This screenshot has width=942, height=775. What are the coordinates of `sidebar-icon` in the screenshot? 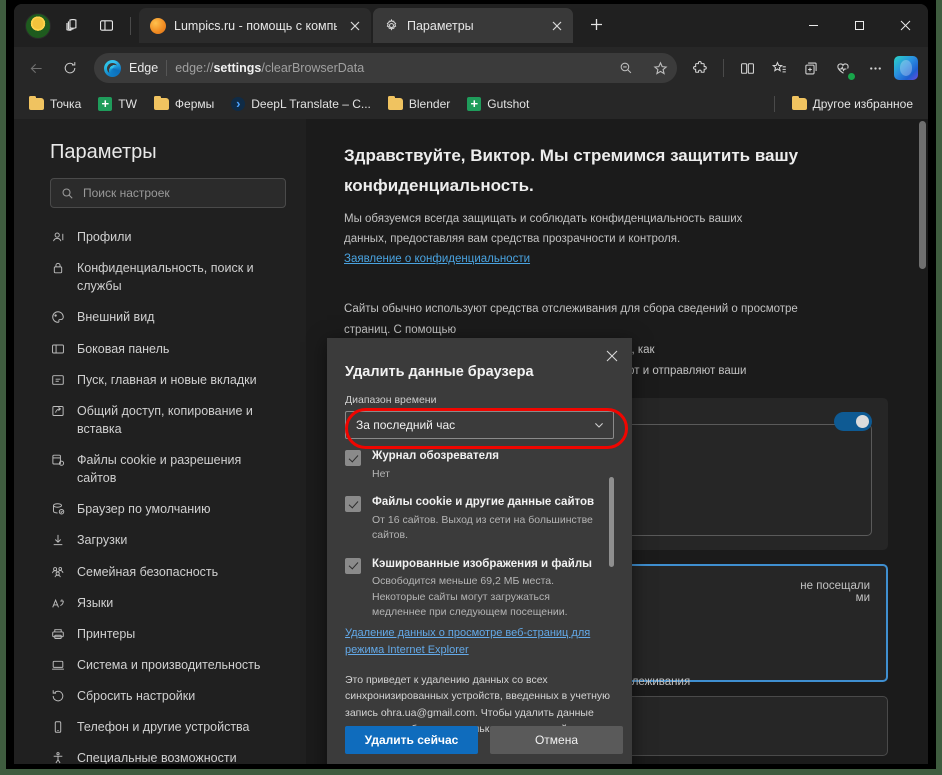 It's located at (58, 349).